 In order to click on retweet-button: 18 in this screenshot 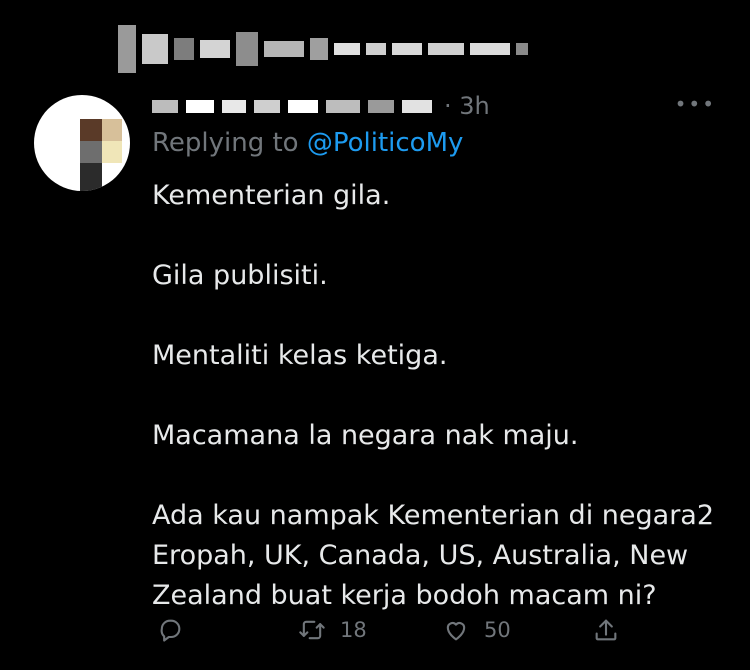, I will do `click(332, 630)`.